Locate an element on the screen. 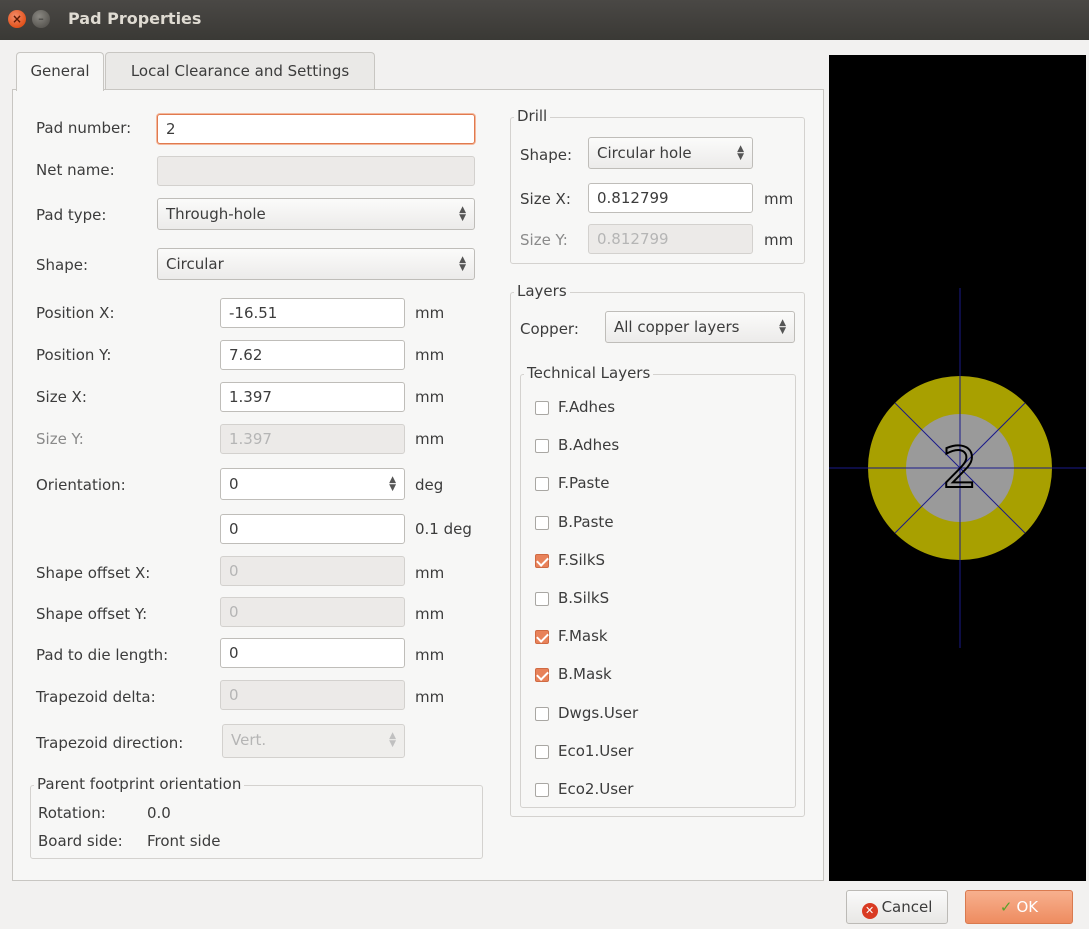 The width and height of the screenshot is (1089, 929). orientation-fine-unit: 0.1 deg is located at coordinates (443, 529).